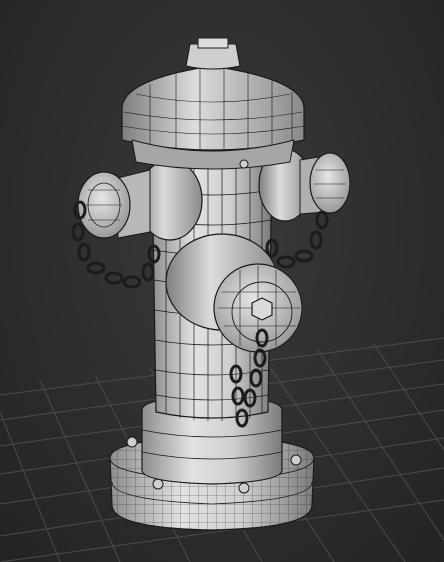 This screenshot has height=562, width=444. Describe the element at coordinates (213, 43) in the screenshot. I see `operating-nut-icon` at that location.